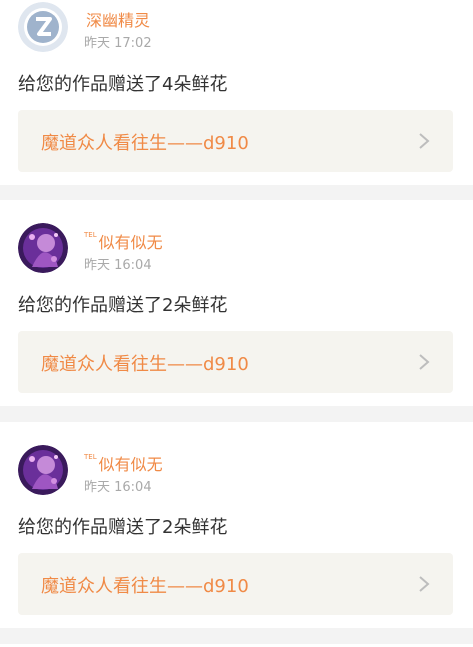  I want to click on user-name: 深幽精灵, so click(117, 19).